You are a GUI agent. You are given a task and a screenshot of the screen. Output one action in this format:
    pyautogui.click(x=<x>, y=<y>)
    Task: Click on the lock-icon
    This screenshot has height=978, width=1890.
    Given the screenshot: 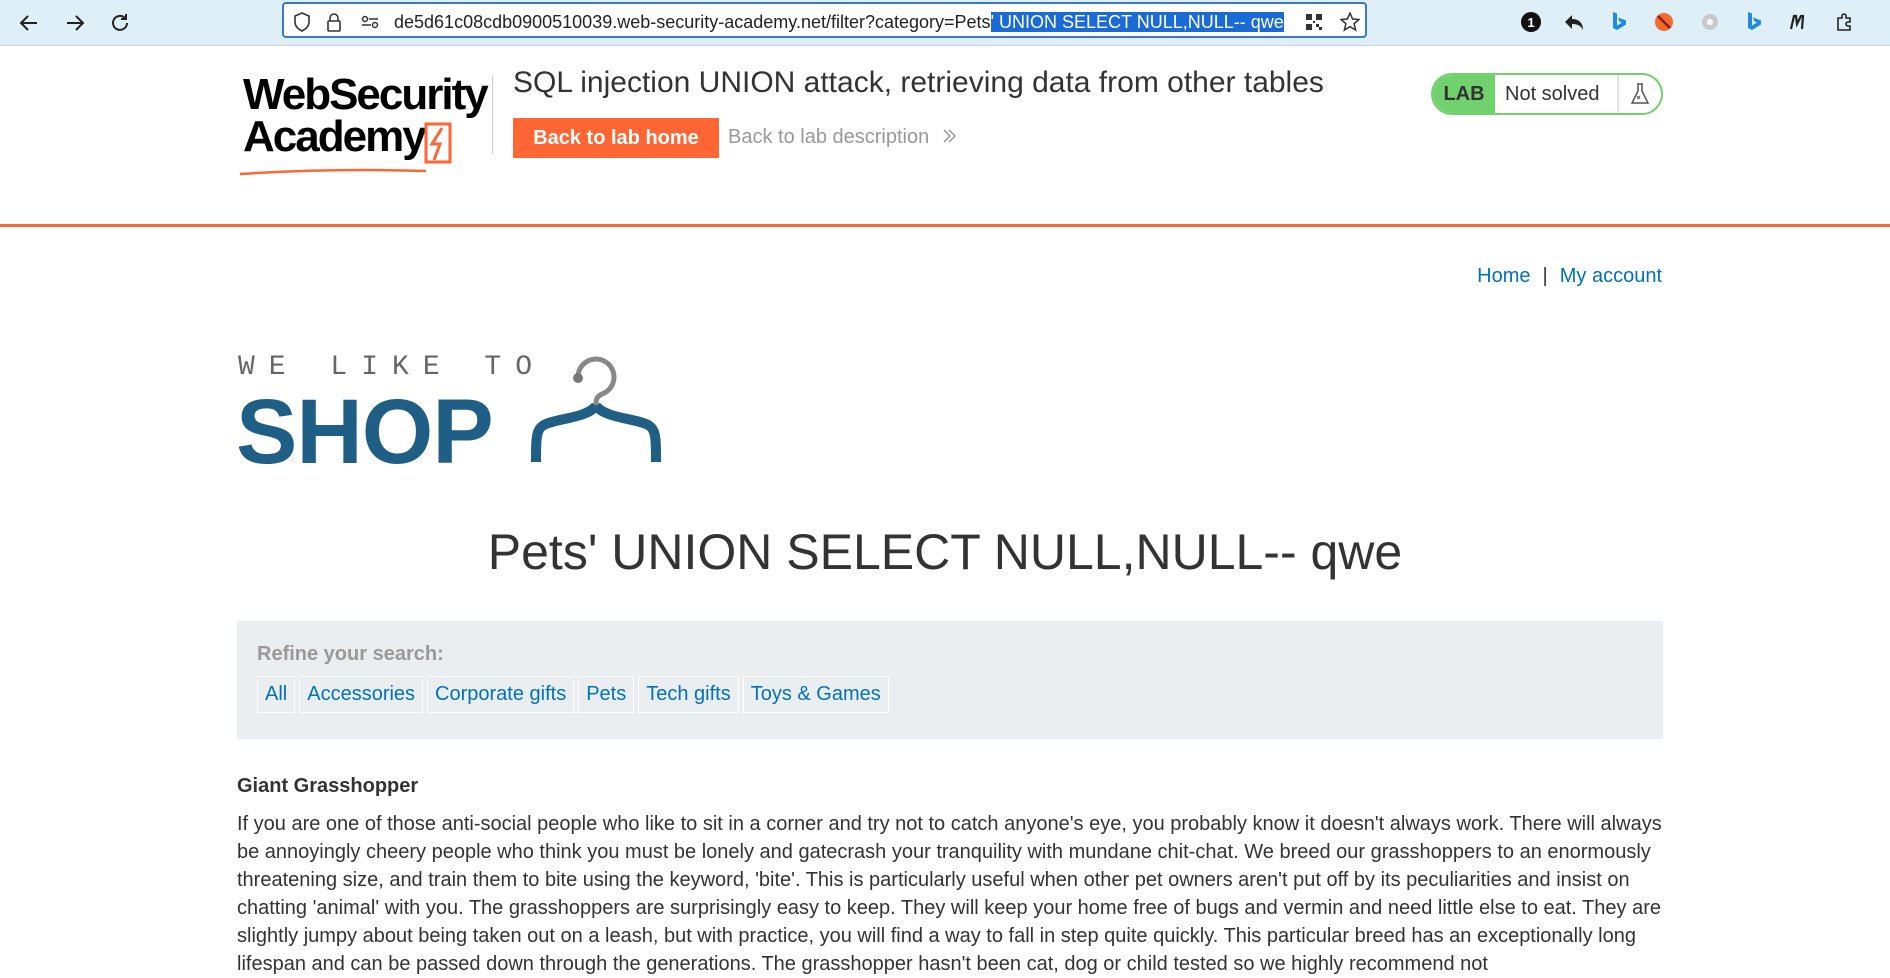 What is the action you would take?
    pyautogui.click(x=334, y=22)
    